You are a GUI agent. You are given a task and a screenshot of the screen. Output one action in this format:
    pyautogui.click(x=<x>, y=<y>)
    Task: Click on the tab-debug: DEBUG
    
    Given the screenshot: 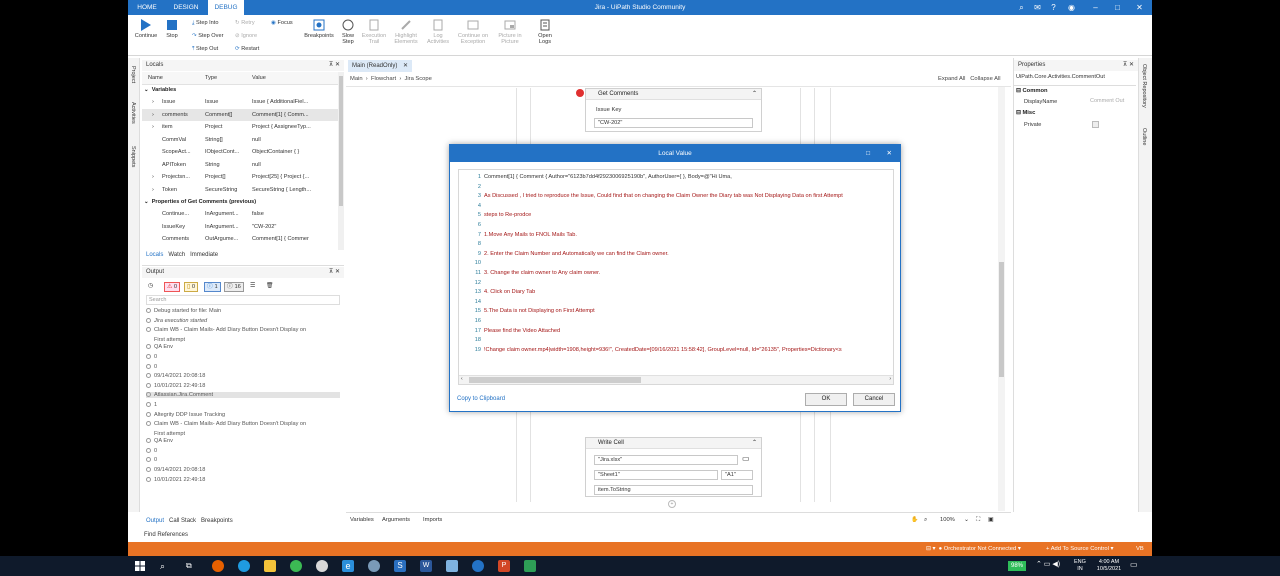 What is the action you would take?
    pyautogui.click(x=226, y=7)
    